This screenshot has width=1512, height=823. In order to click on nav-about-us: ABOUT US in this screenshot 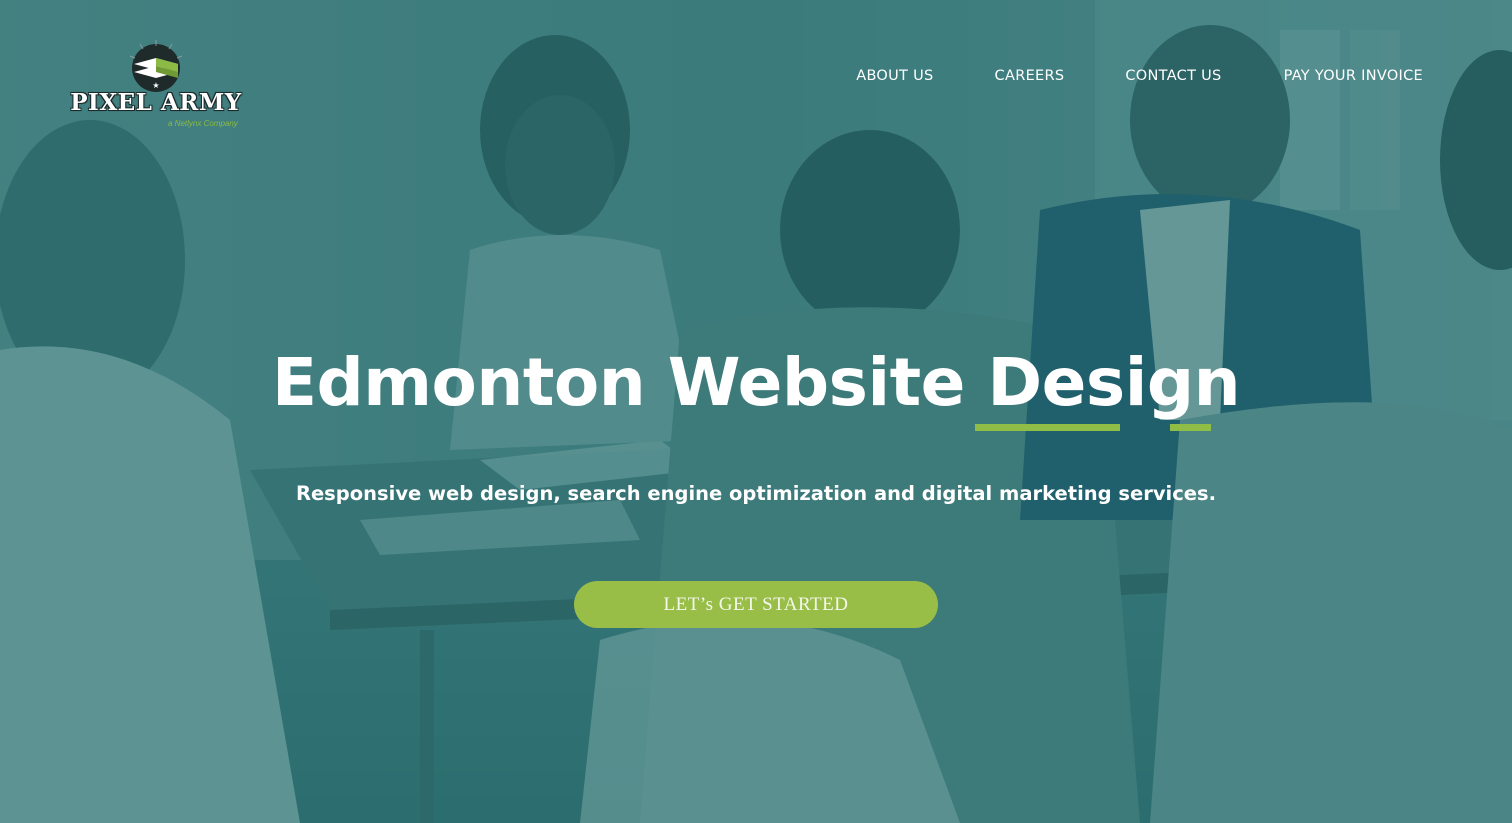, I will do `click(894, 76)`.